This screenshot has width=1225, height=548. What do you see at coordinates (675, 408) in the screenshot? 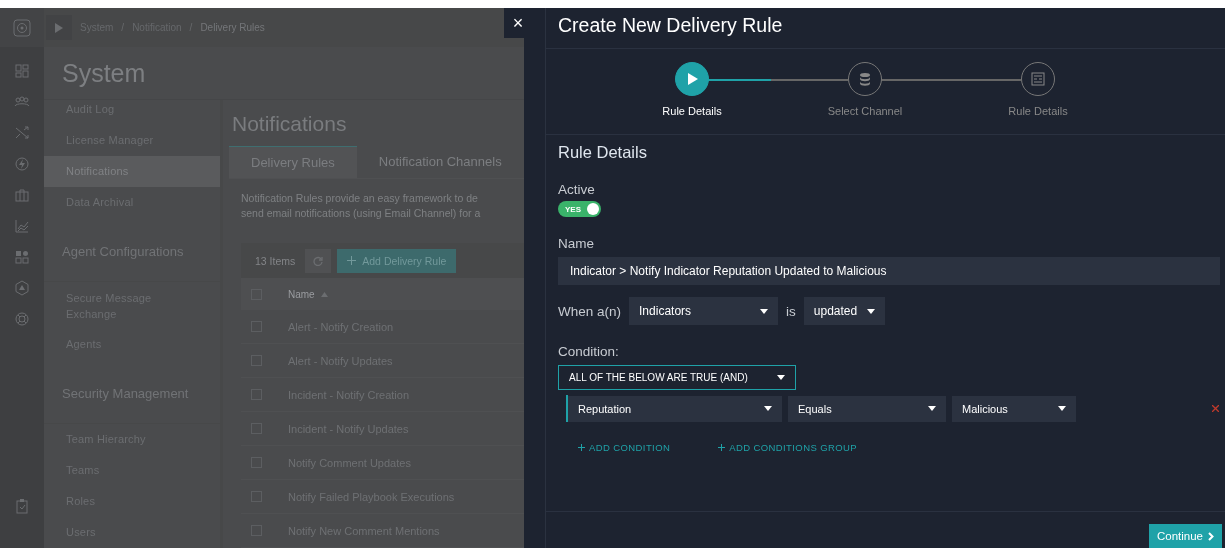
I see `field-dropdown: Reputation` at bounding box center [675, 408].